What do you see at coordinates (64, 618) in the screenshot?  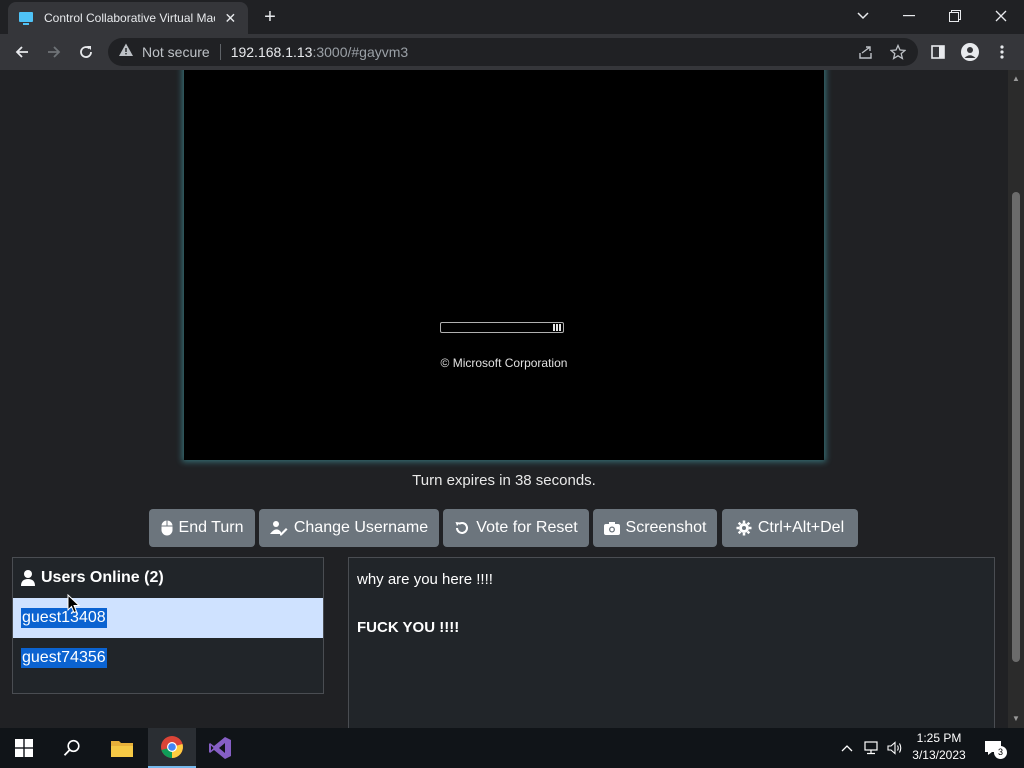 I see `username: guest13408` at bounding box center [64, 618].